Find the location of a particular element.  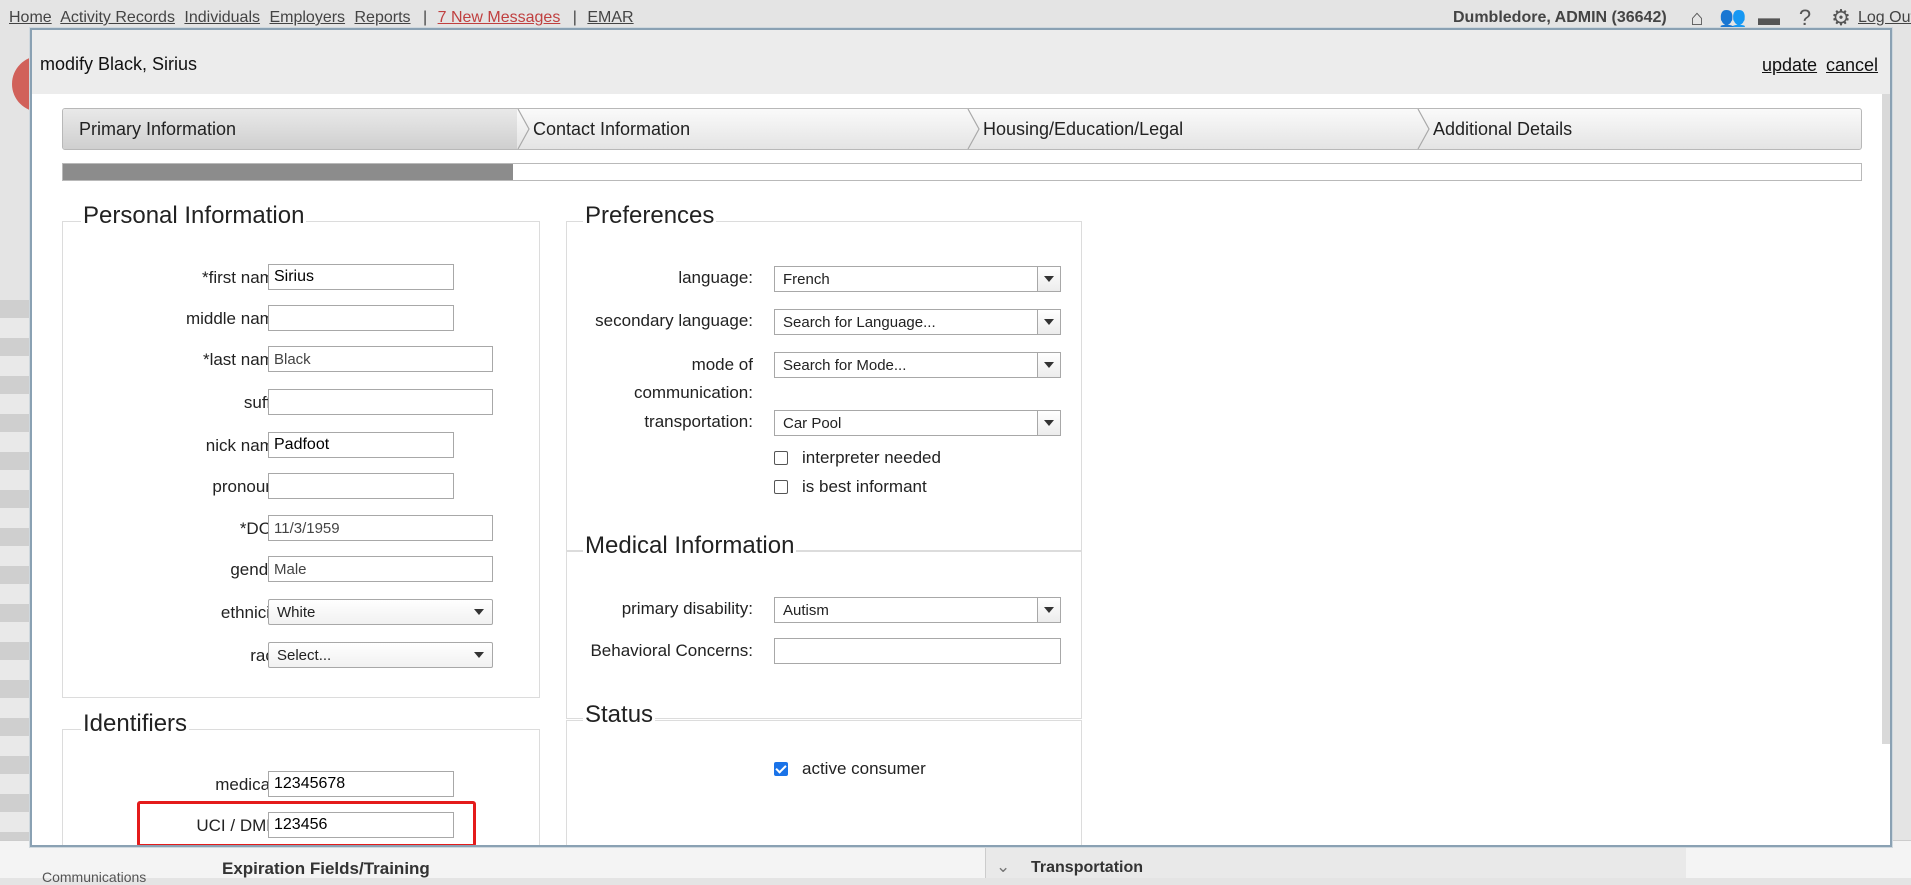

dialog-title: modify Black, Sirius is located at coordinates (119, 64).